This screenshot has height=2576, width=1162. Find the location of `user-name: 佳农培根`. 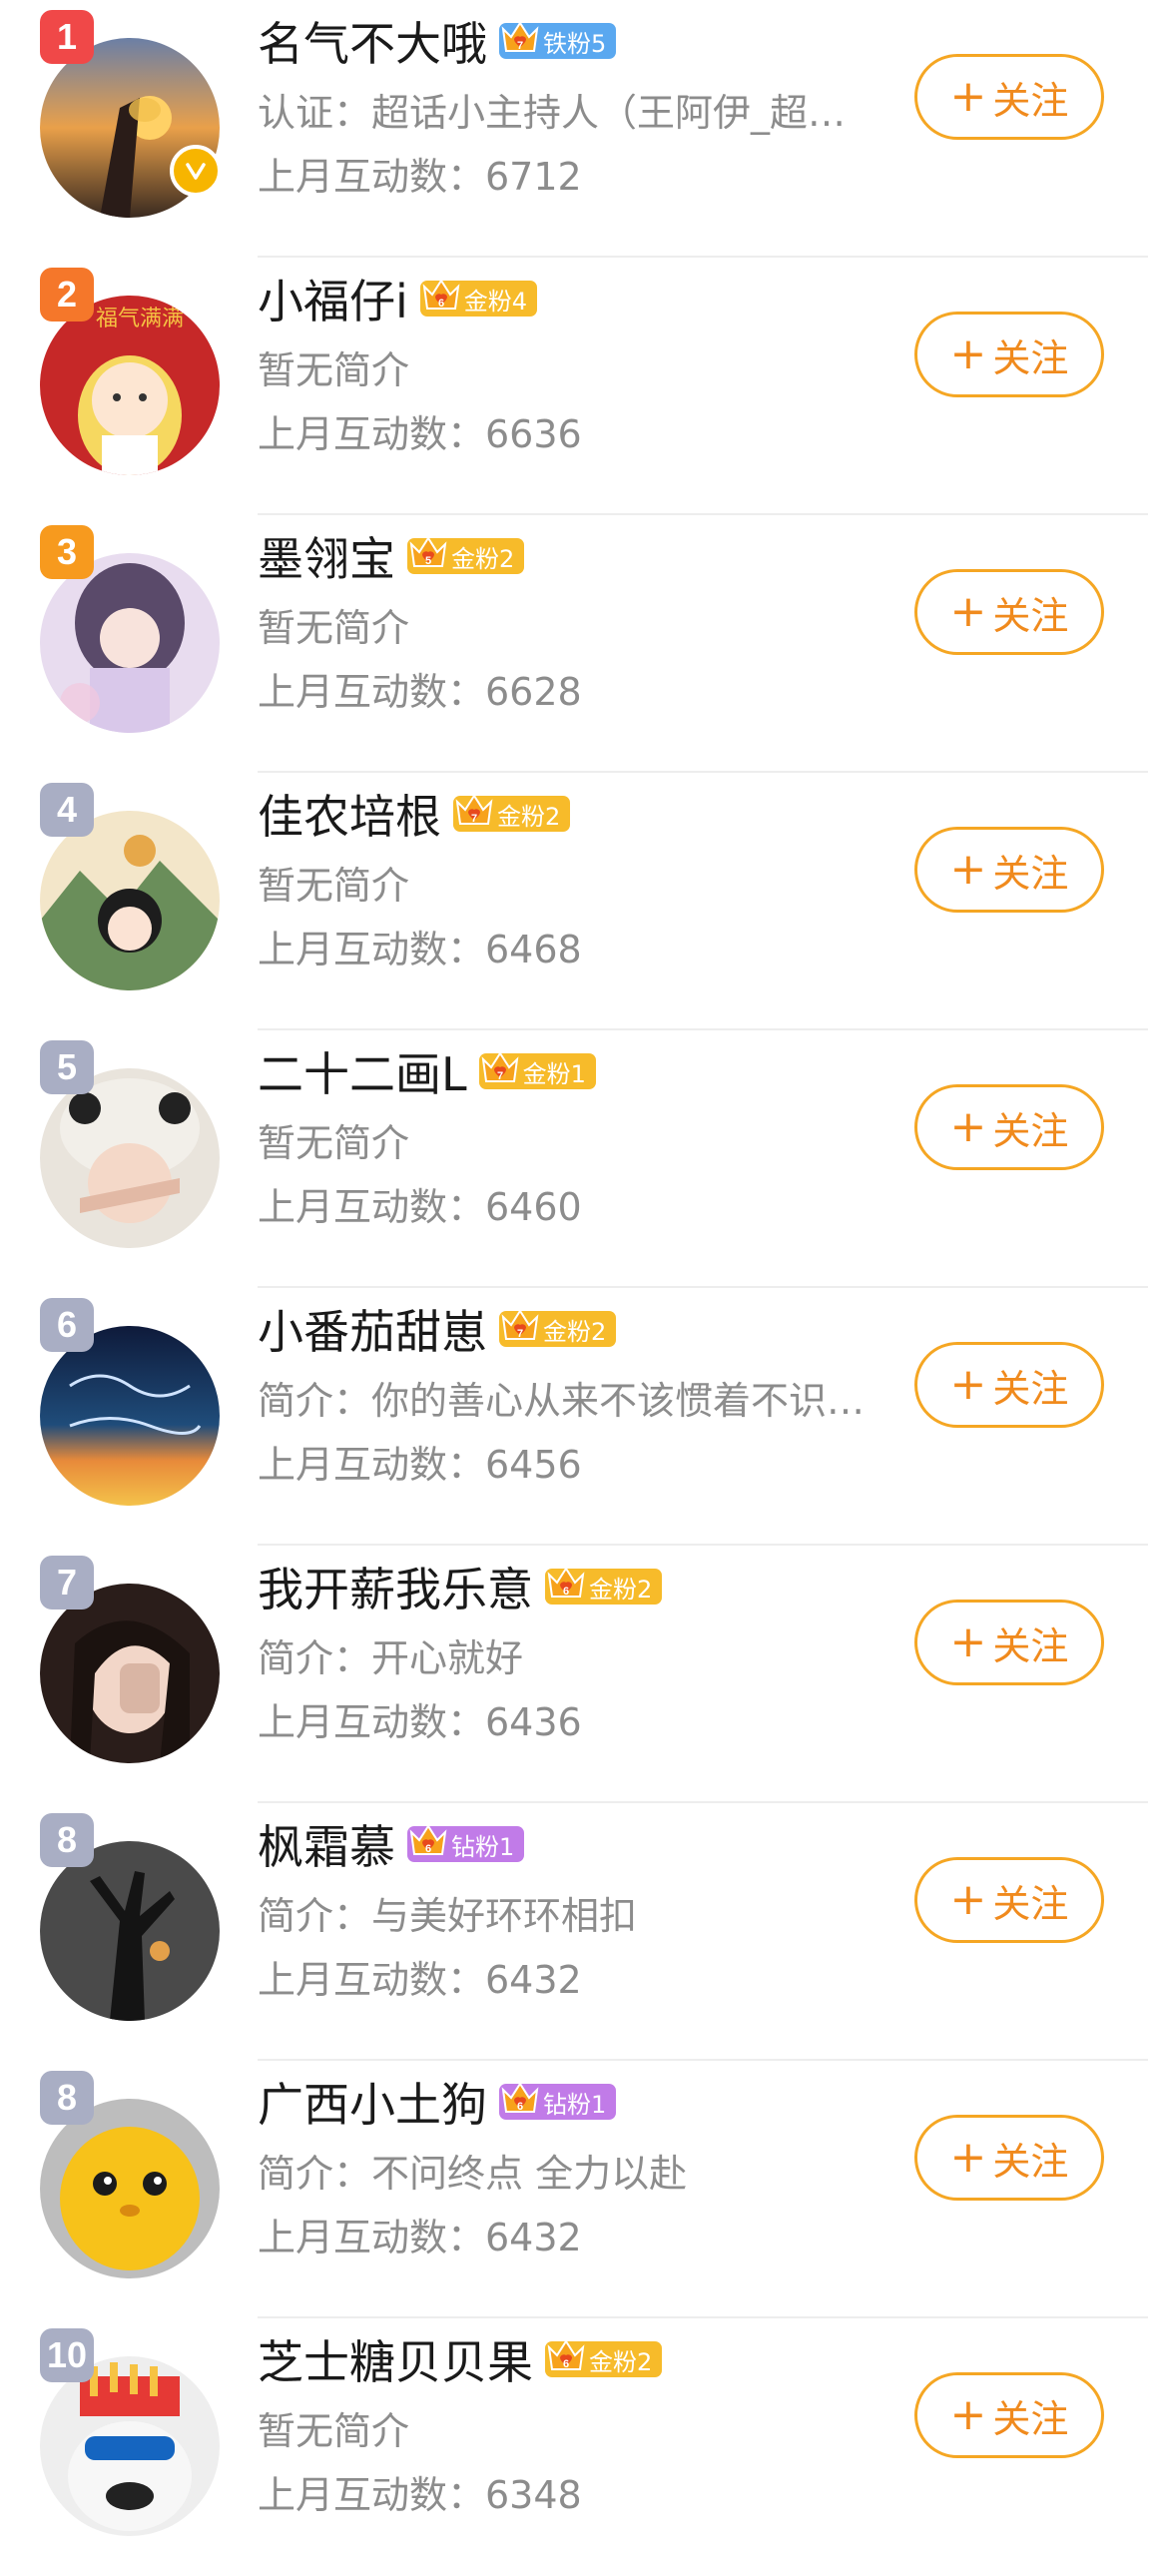

user-name: 佳农培根 is located at coordinates (350, 814).